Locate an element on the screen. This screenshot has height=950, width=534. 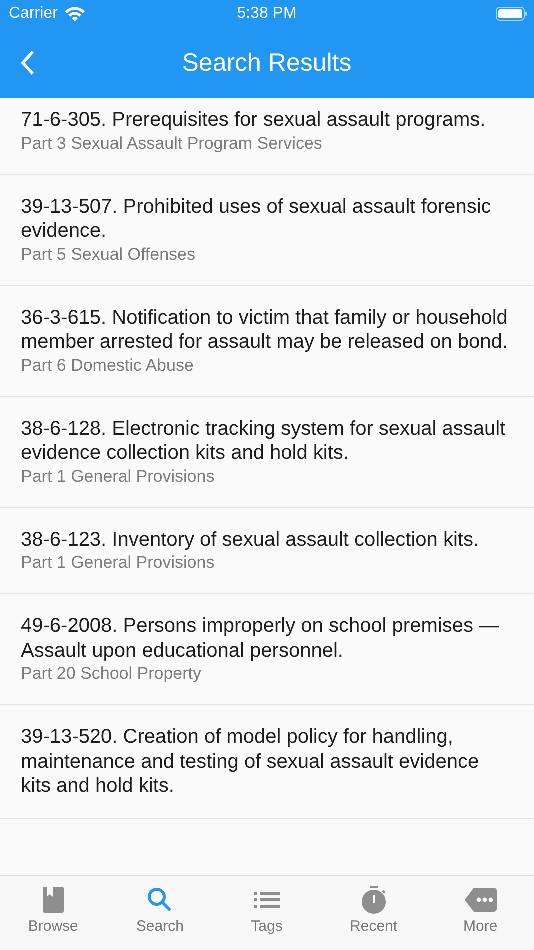
result-title: 39-13-507. Prohibited uses of sexual assault forensic evidence. is located at coordinates (256, 219).